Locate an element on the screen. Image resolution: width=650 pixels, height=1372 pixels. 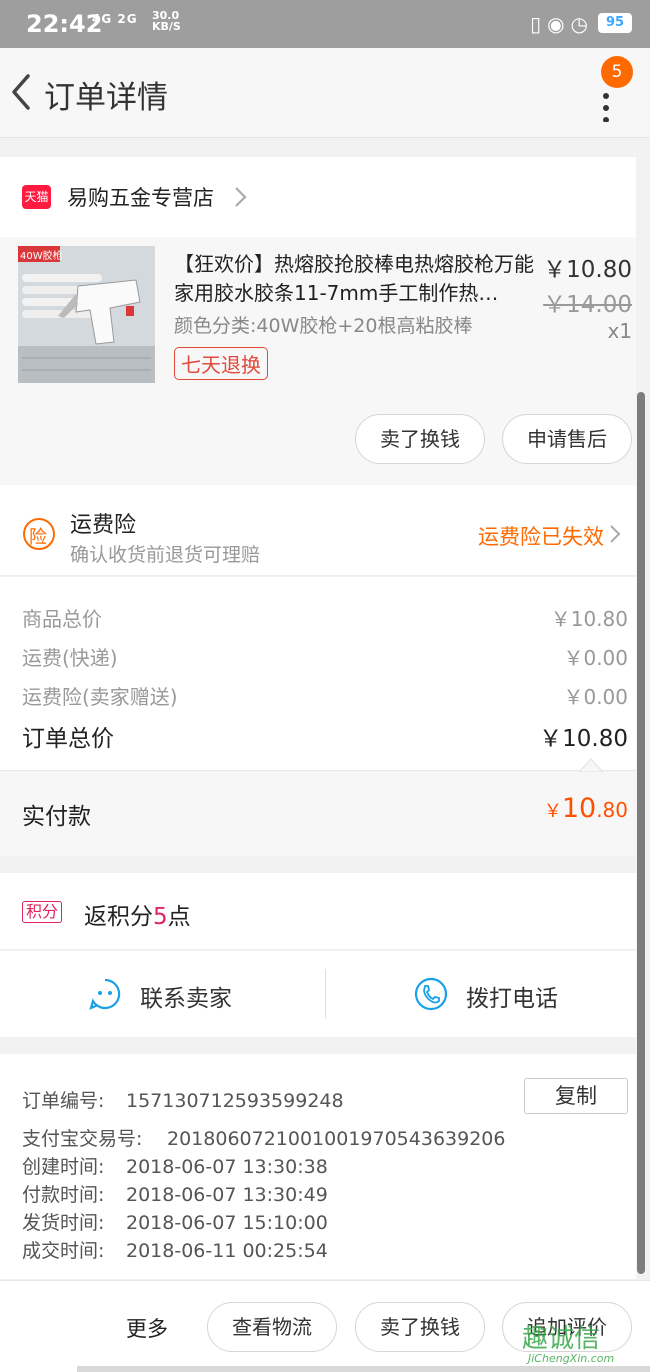
shipped-time: 2018-06-07 15:10:00 is located at coordinates (227, 1223).